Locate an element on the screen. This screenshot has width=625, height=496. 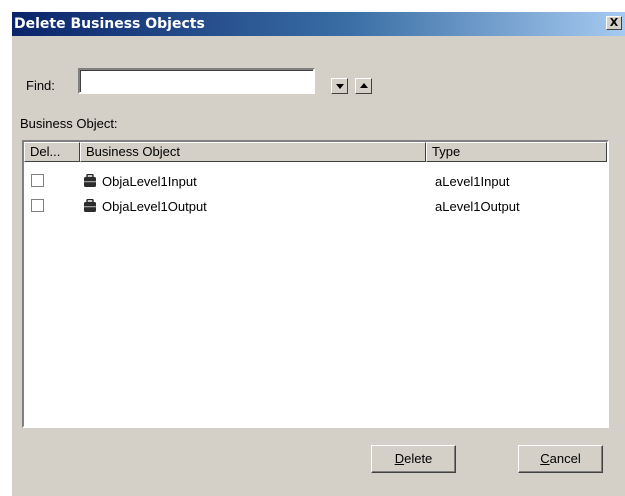
delete-button: Delete is located at coordinates (413, 459).